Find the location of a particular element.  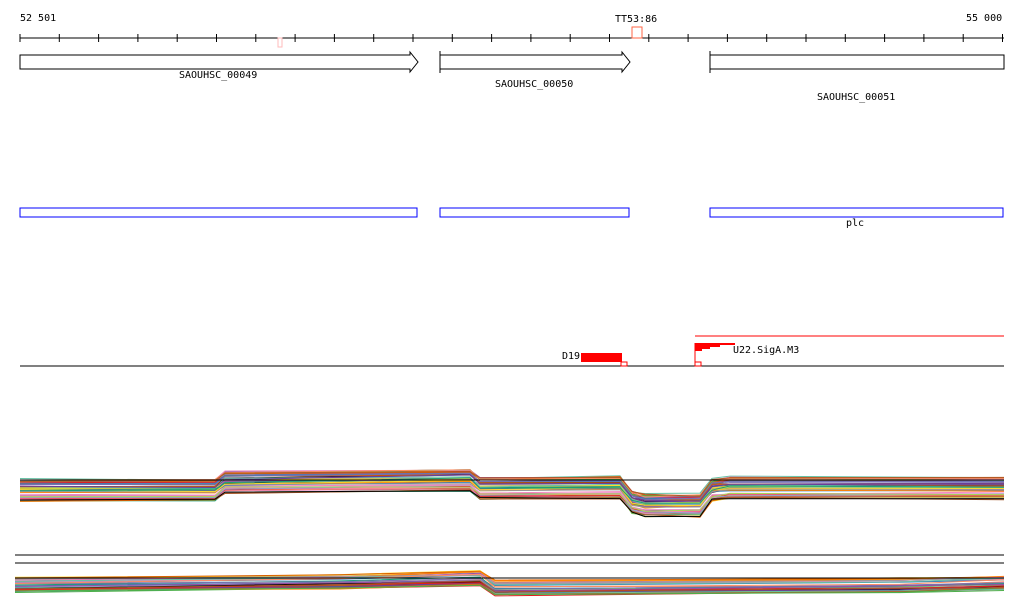

expression-profiles-top is located at coordinates (512, 493).